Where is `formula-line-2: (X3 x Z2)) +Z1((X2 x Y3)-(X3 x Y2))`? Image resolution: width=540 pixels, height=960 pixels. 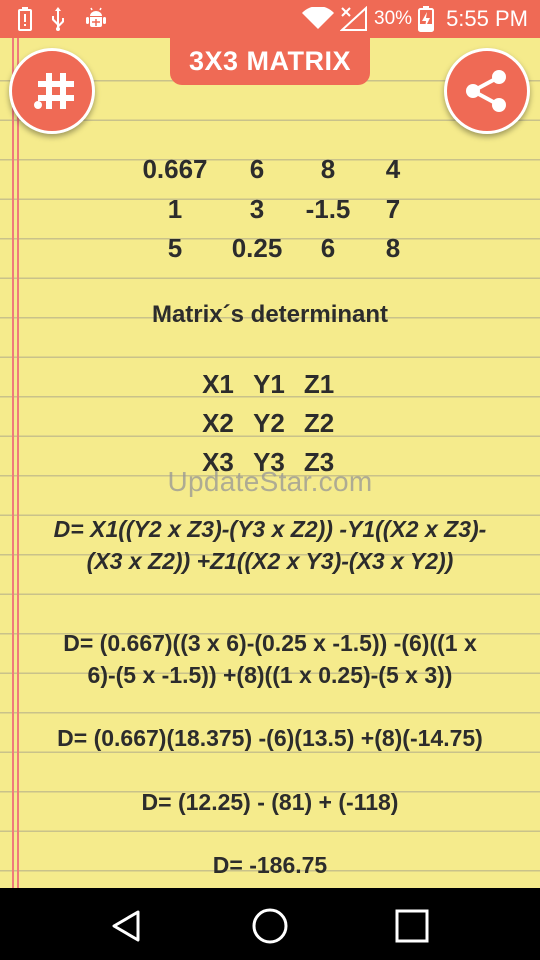 formula-line-2: (X3 x Z2)) +Z1((X2 x Y3)-(X3 x Y2)) is located at coordinates (270, 561).